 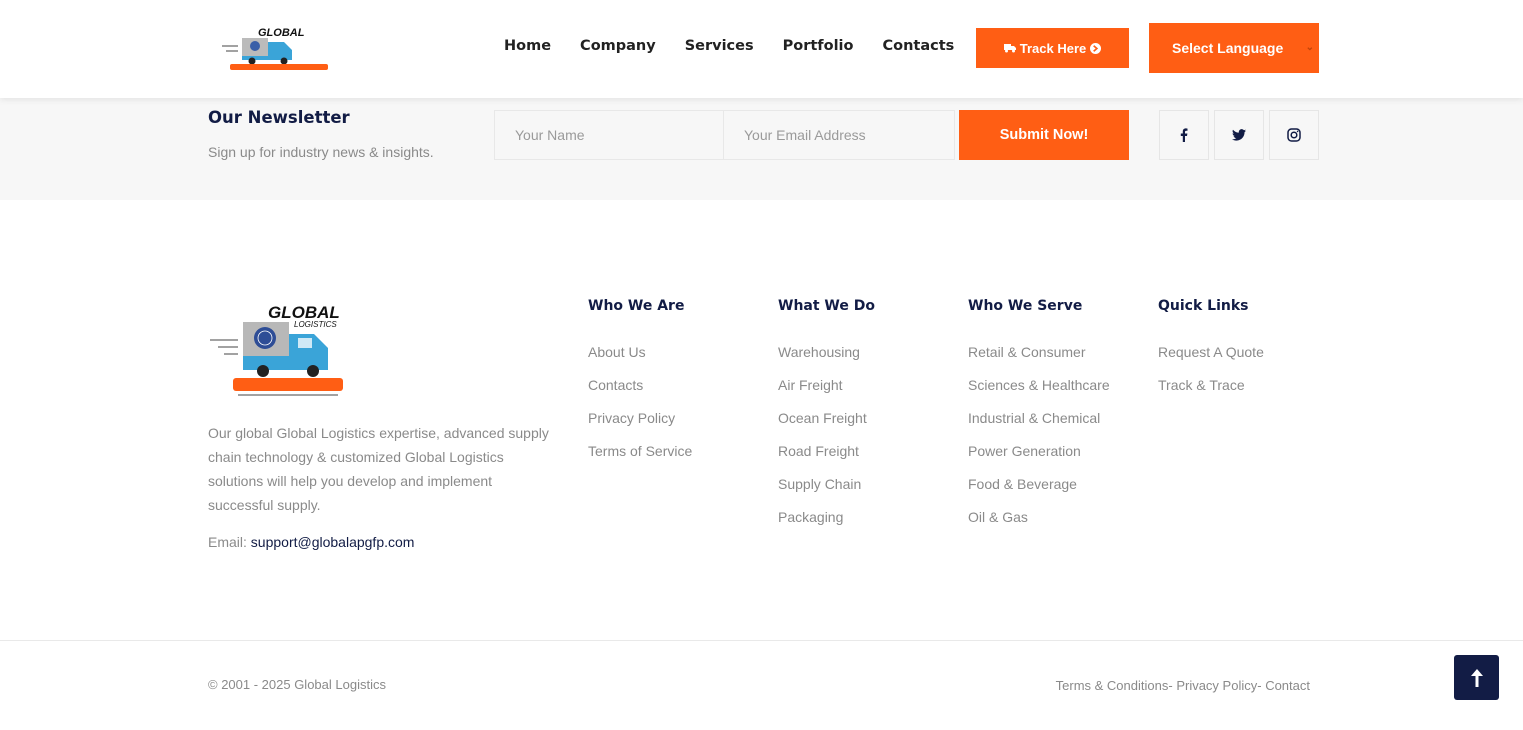 I want to click on footer-divider, so click(x=761, y=640).